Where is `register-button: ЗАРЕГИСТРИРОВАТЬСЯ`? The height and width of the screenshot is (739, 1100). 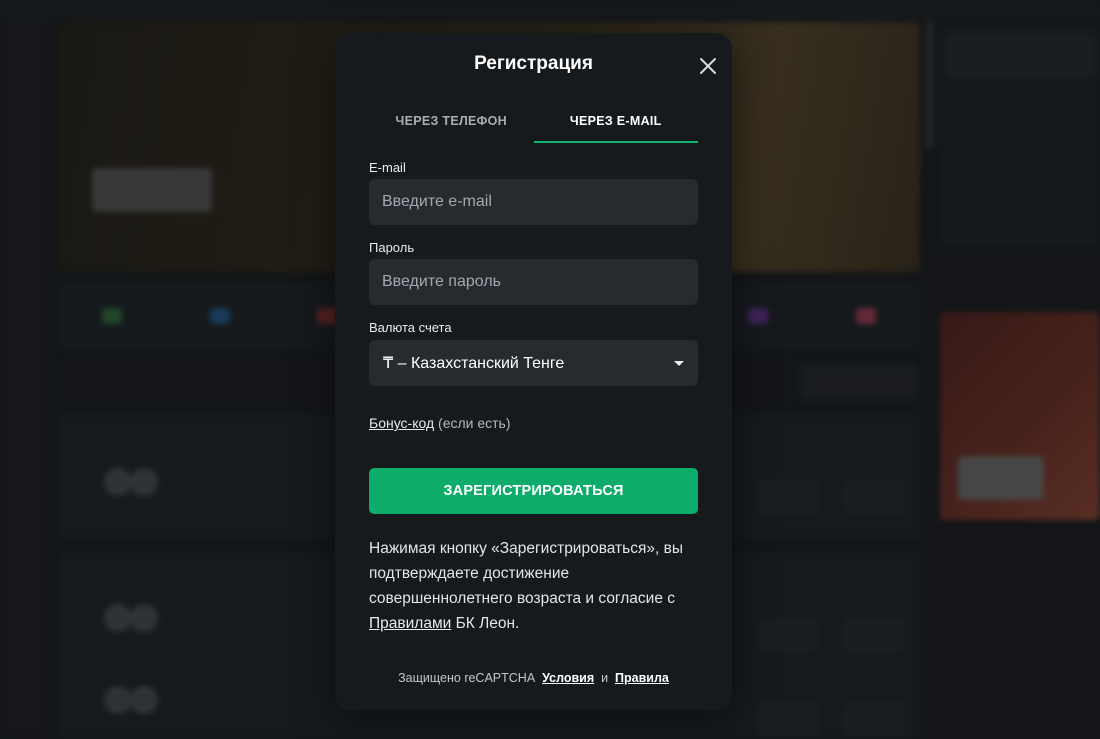 register-button: ЗАРЕГИСТРИРОВАТЬСЯ is located at coordinates (533, 491).